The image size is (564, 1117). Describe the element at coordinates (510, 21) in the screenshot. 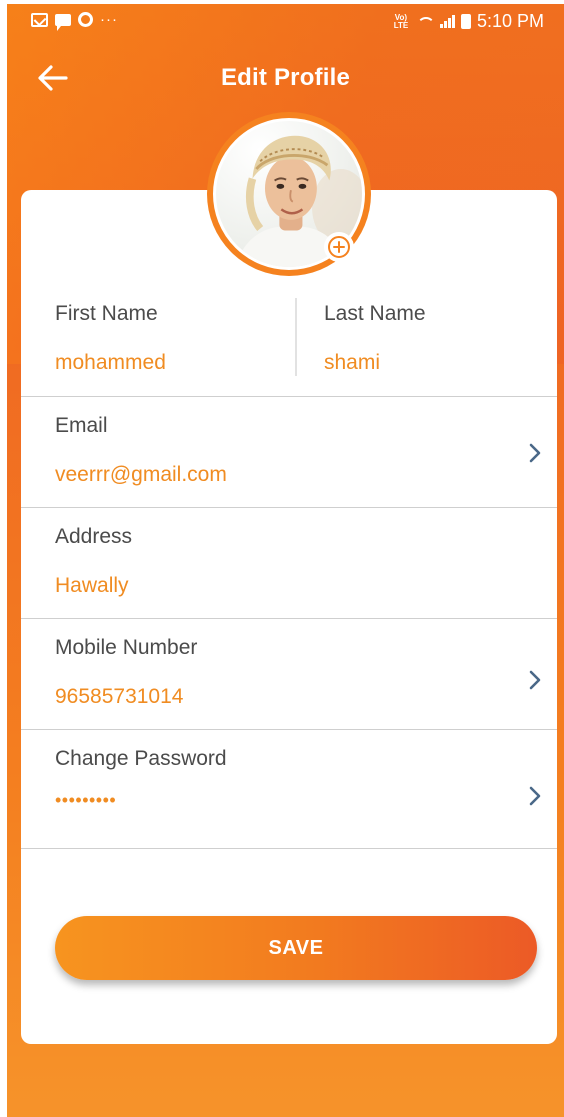

I see `status-time: 5:10 PM` at that location.